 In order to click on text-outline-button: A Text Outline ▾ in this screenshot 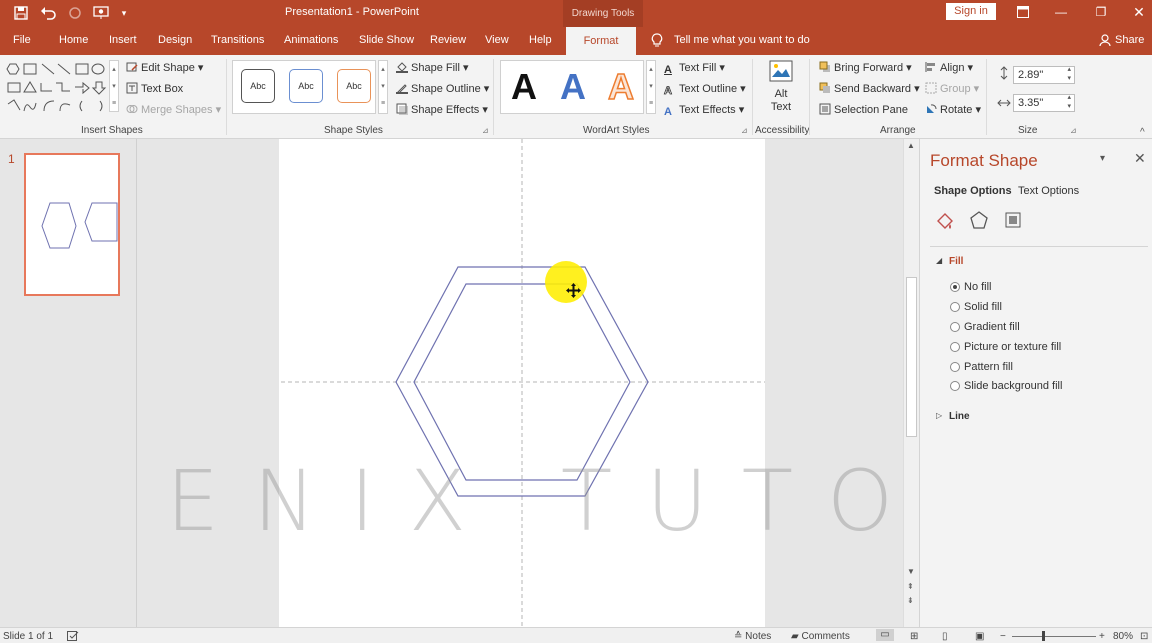, I will do `click(705, 89)`.